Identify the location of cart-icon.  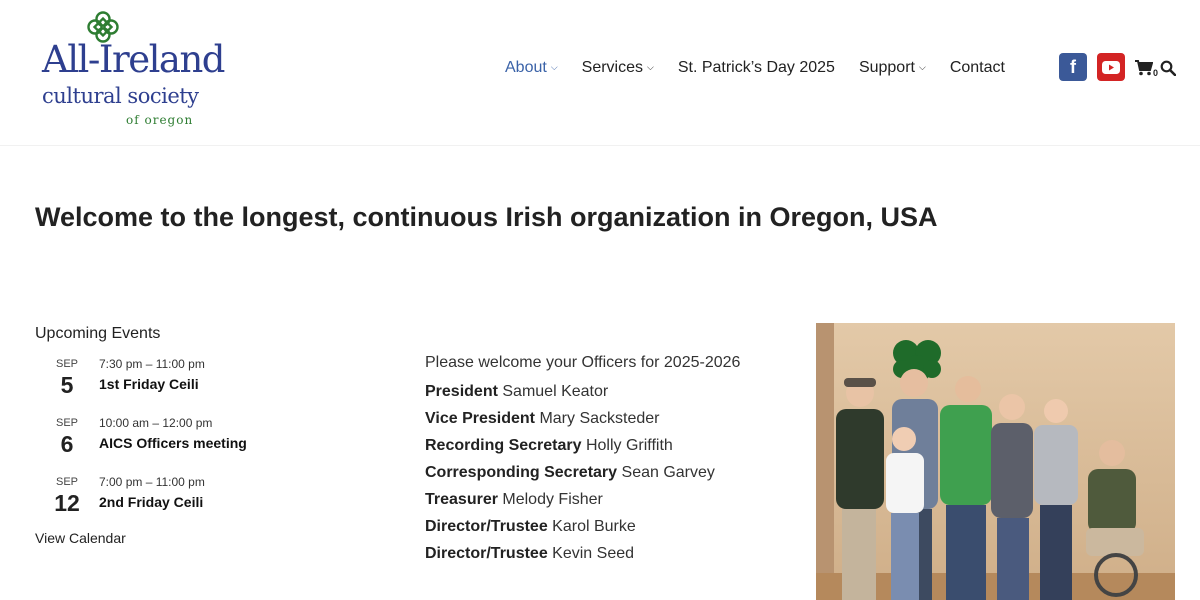
(1144, 68).